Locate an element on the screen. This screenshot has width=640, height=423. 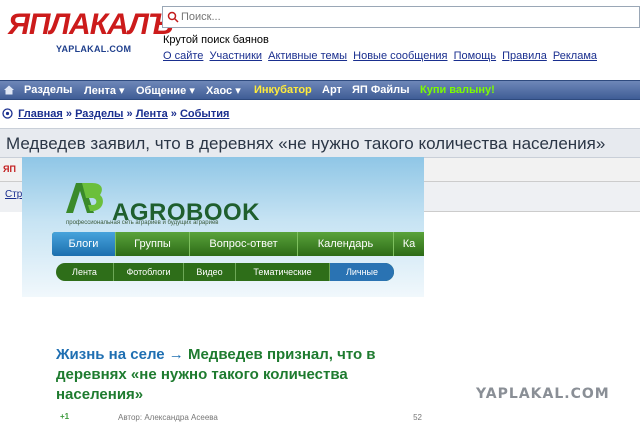
topic-toolbar-left: ЯП is located at coordinates (11, 170).